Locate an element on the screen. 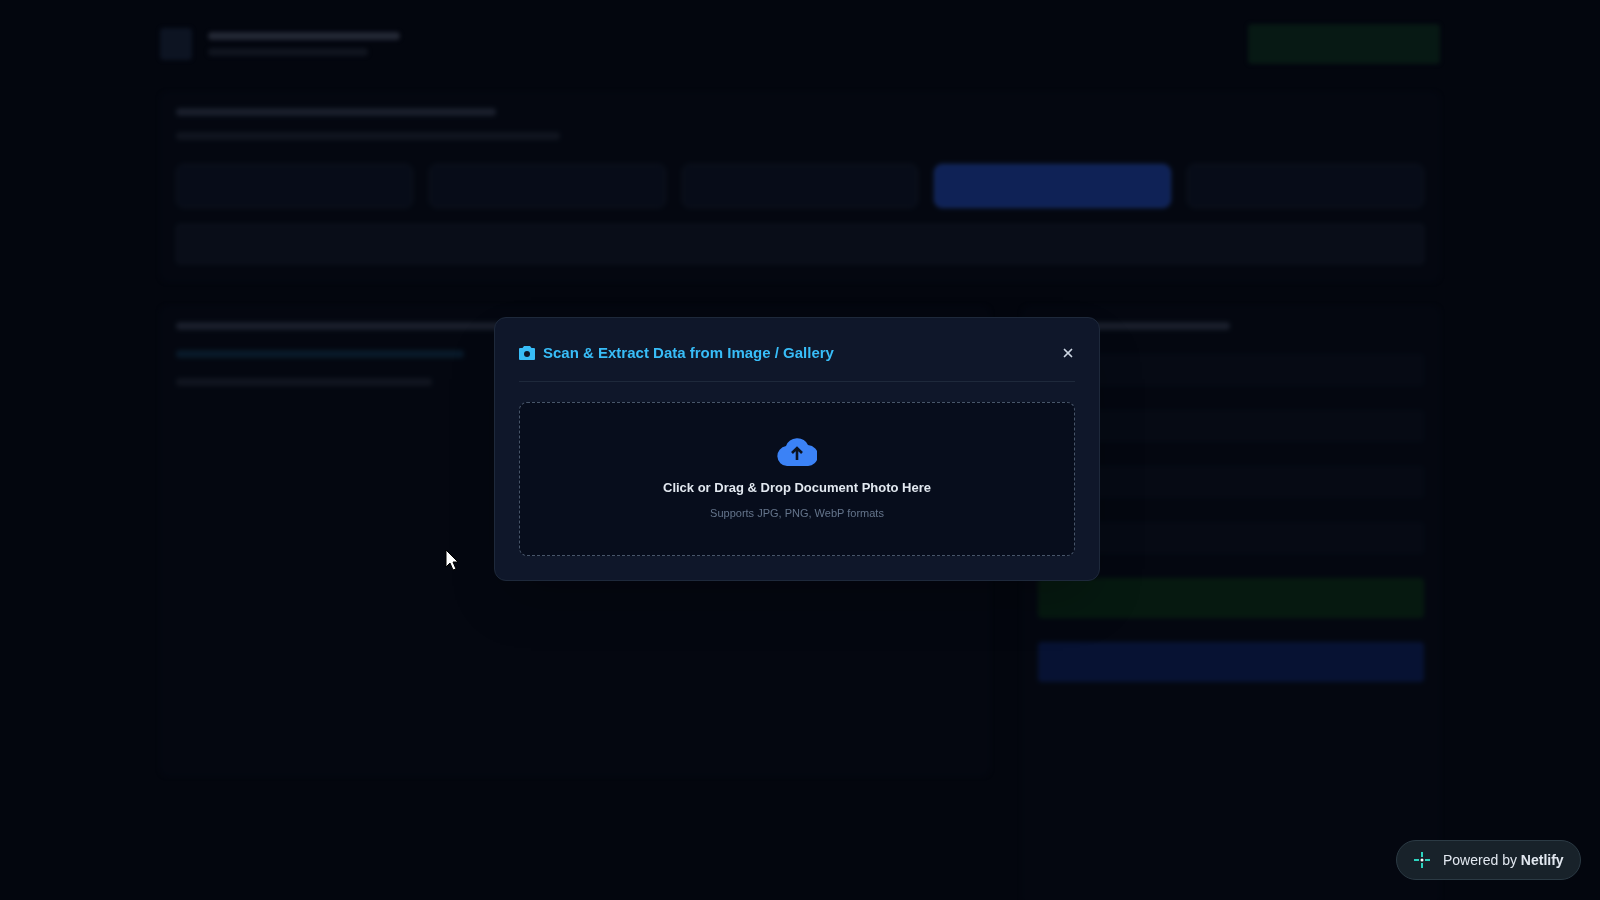  cursor-icon is located at coordinates (452, 560).